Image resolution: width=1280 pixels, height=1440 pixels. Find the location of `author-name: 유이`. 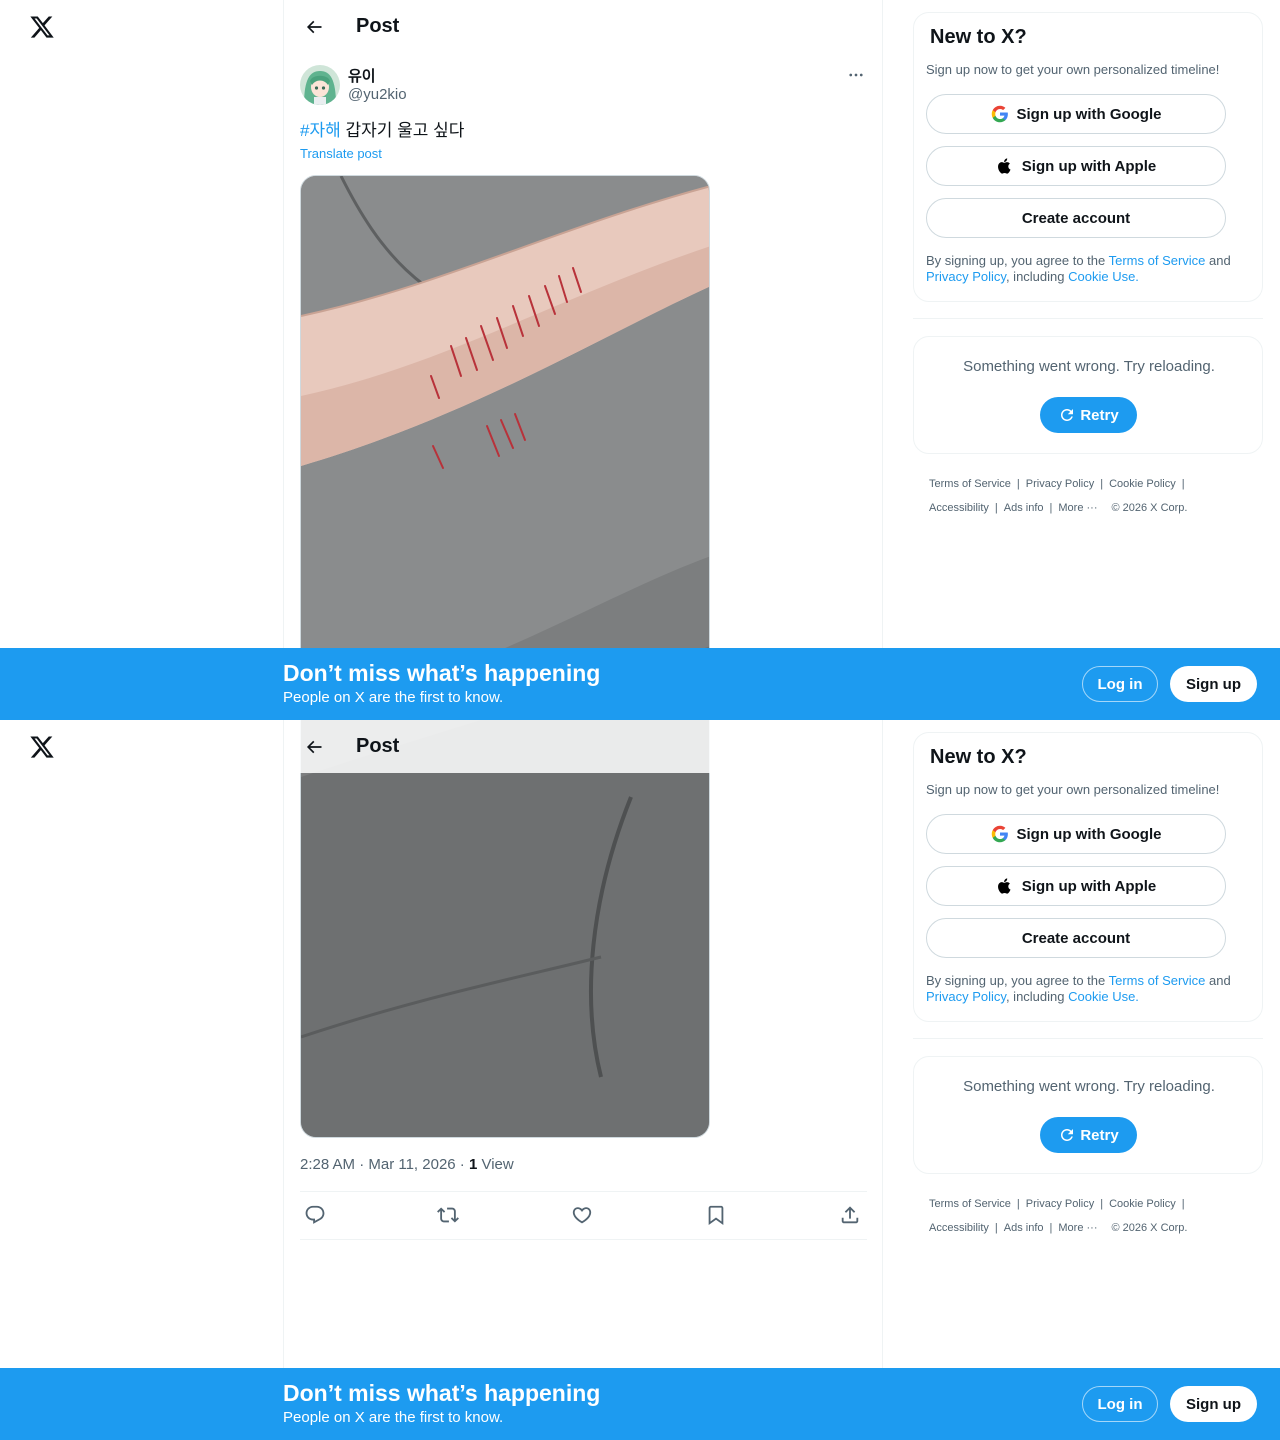

author-name: 유이 is located at coordinates (362, 75).